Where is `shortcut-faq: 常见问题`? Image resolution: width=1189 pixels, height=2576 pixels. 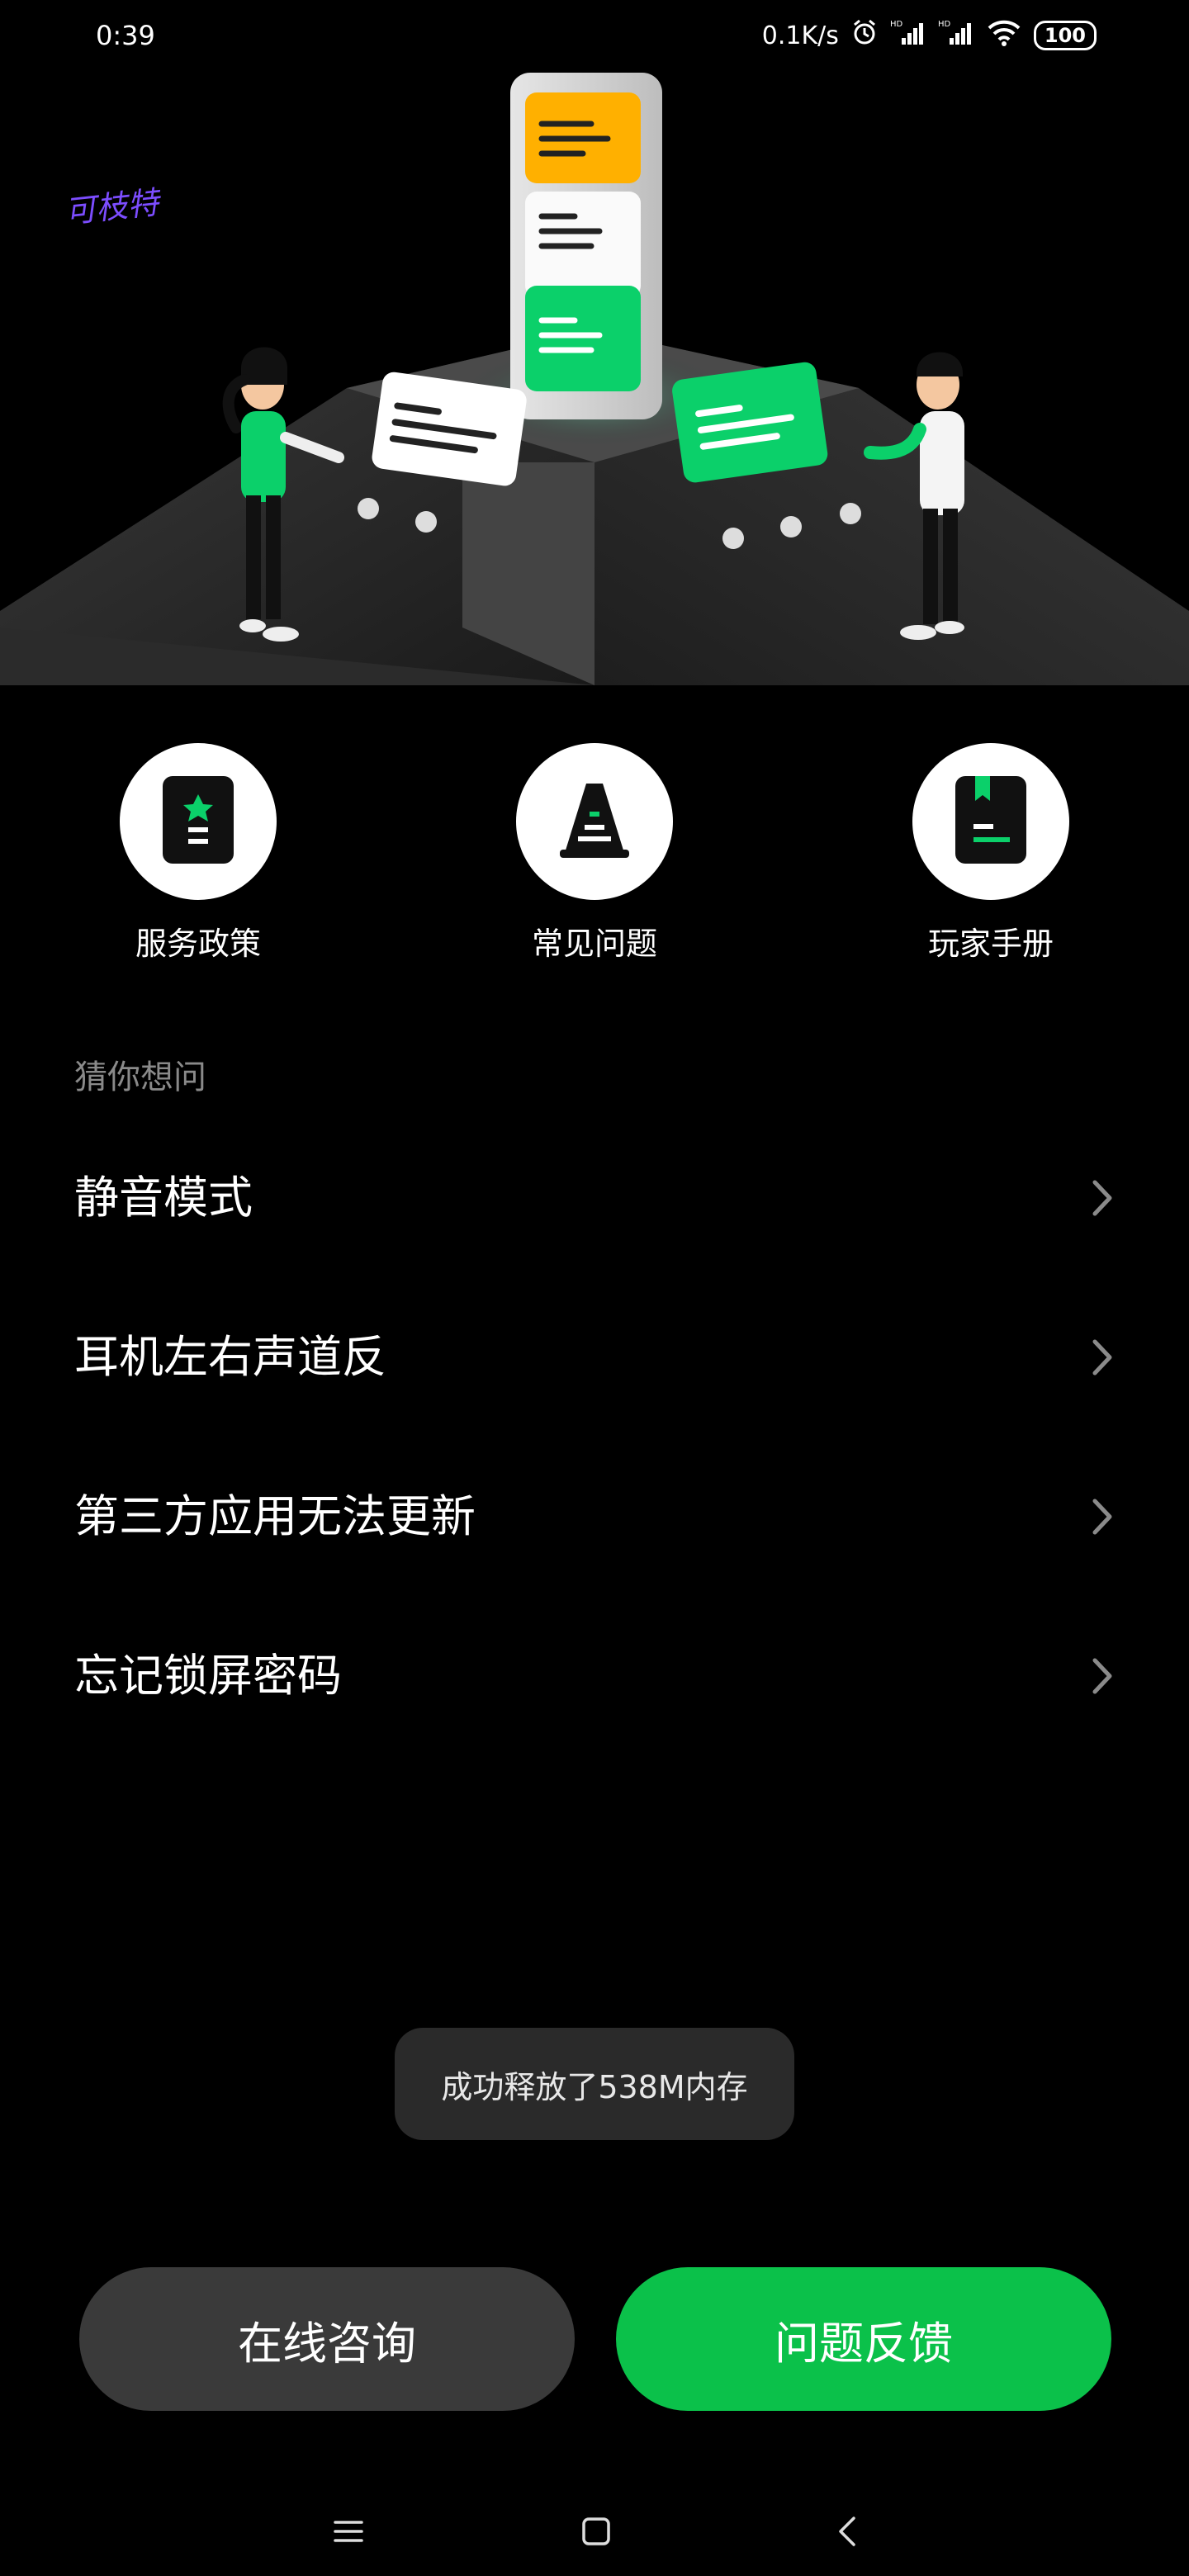 shortcut-faq: 常见问题 is located at coordinates (594, 853).